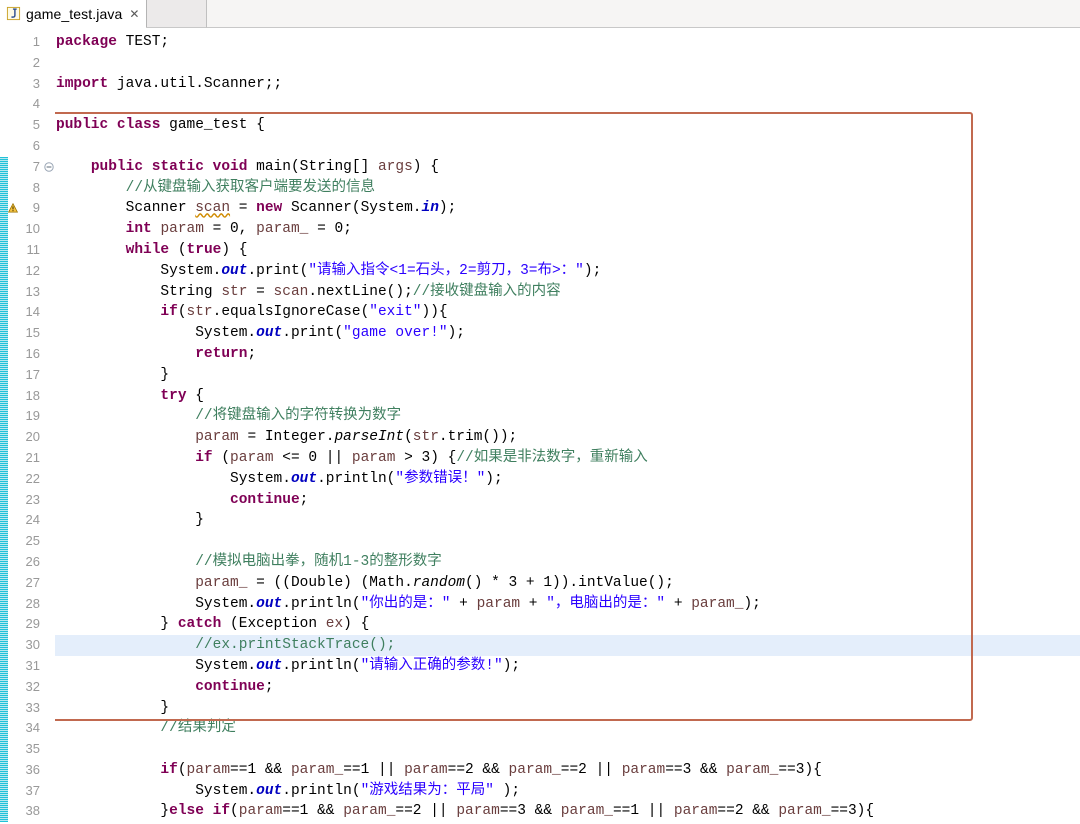 This screenshot has width=1080, height=824. Describe the element at coordinates (568, 84) in the screenshot. I see `code-line: import java.util.Scanner;;` at that location.